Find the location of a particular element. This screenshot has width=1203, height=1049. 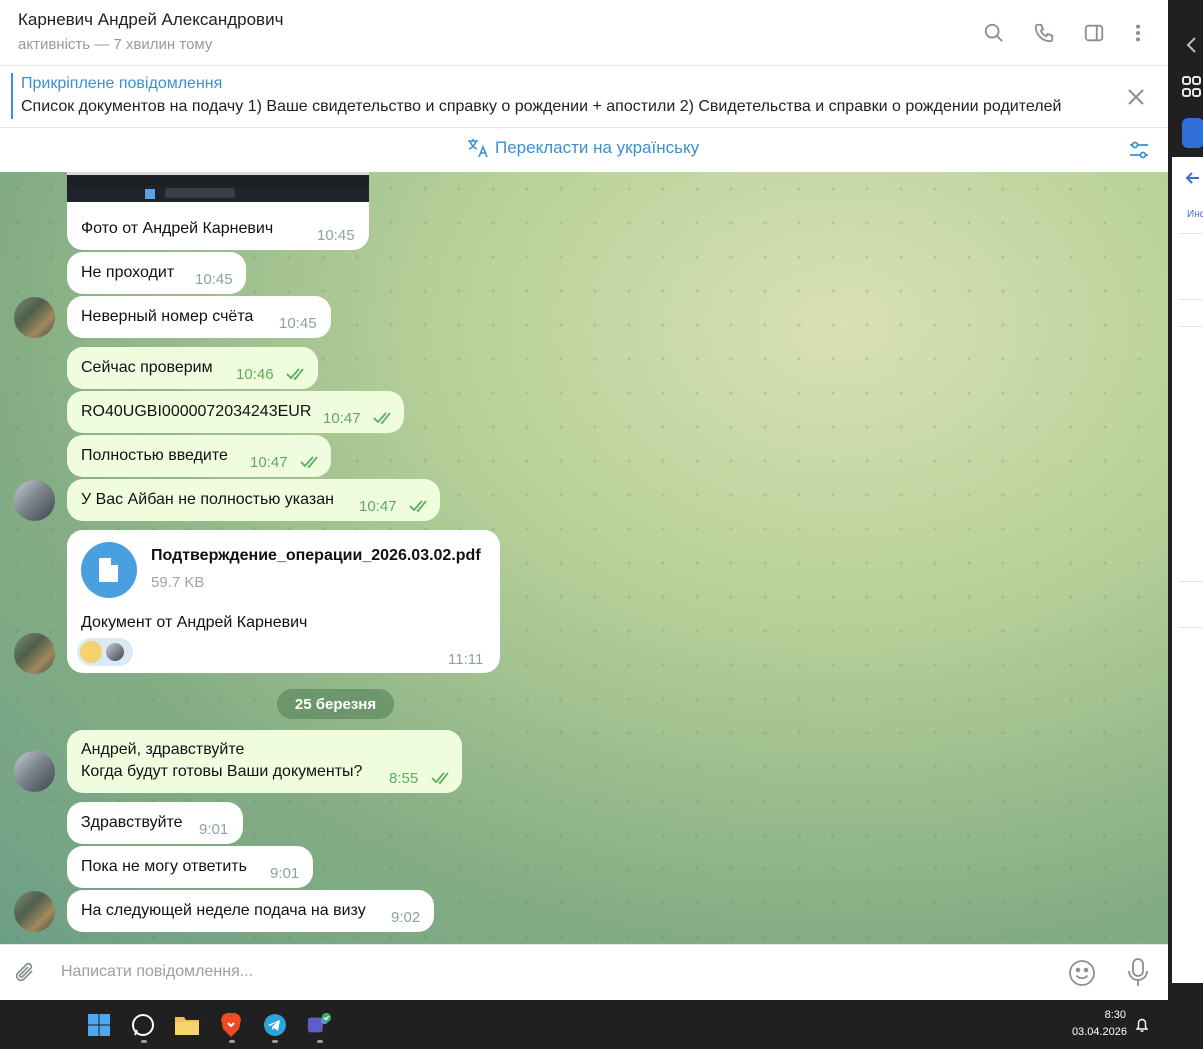

translate-settings-icon is located at coordinates (1139, 150).